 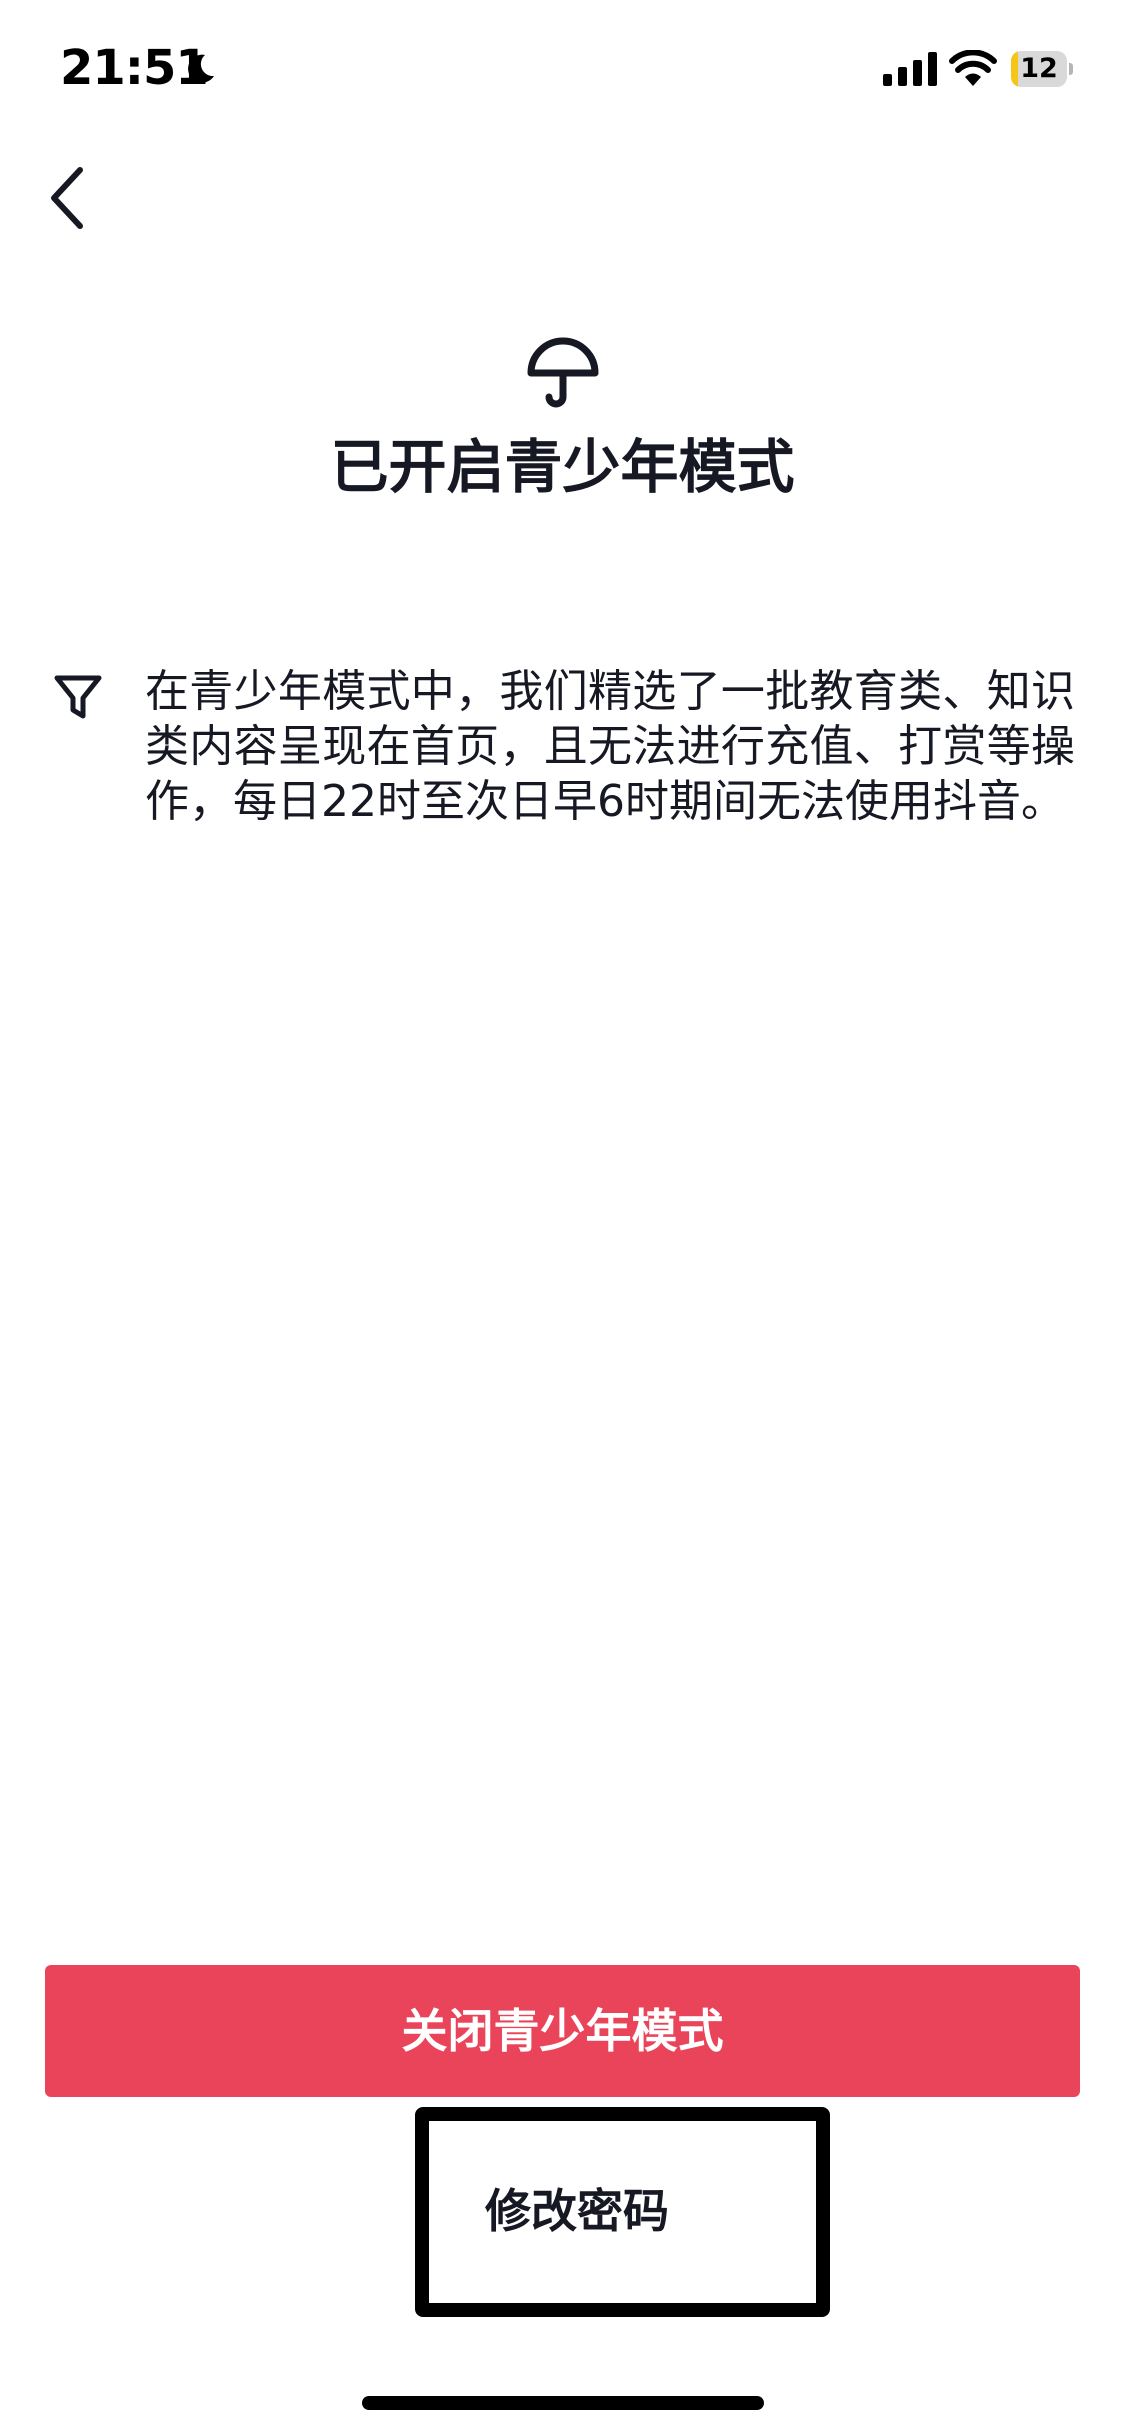 What do you see at coordinates (67, 198) in the screenshot?
I see `chevron-left-icon` at bounding box center [67, 198].